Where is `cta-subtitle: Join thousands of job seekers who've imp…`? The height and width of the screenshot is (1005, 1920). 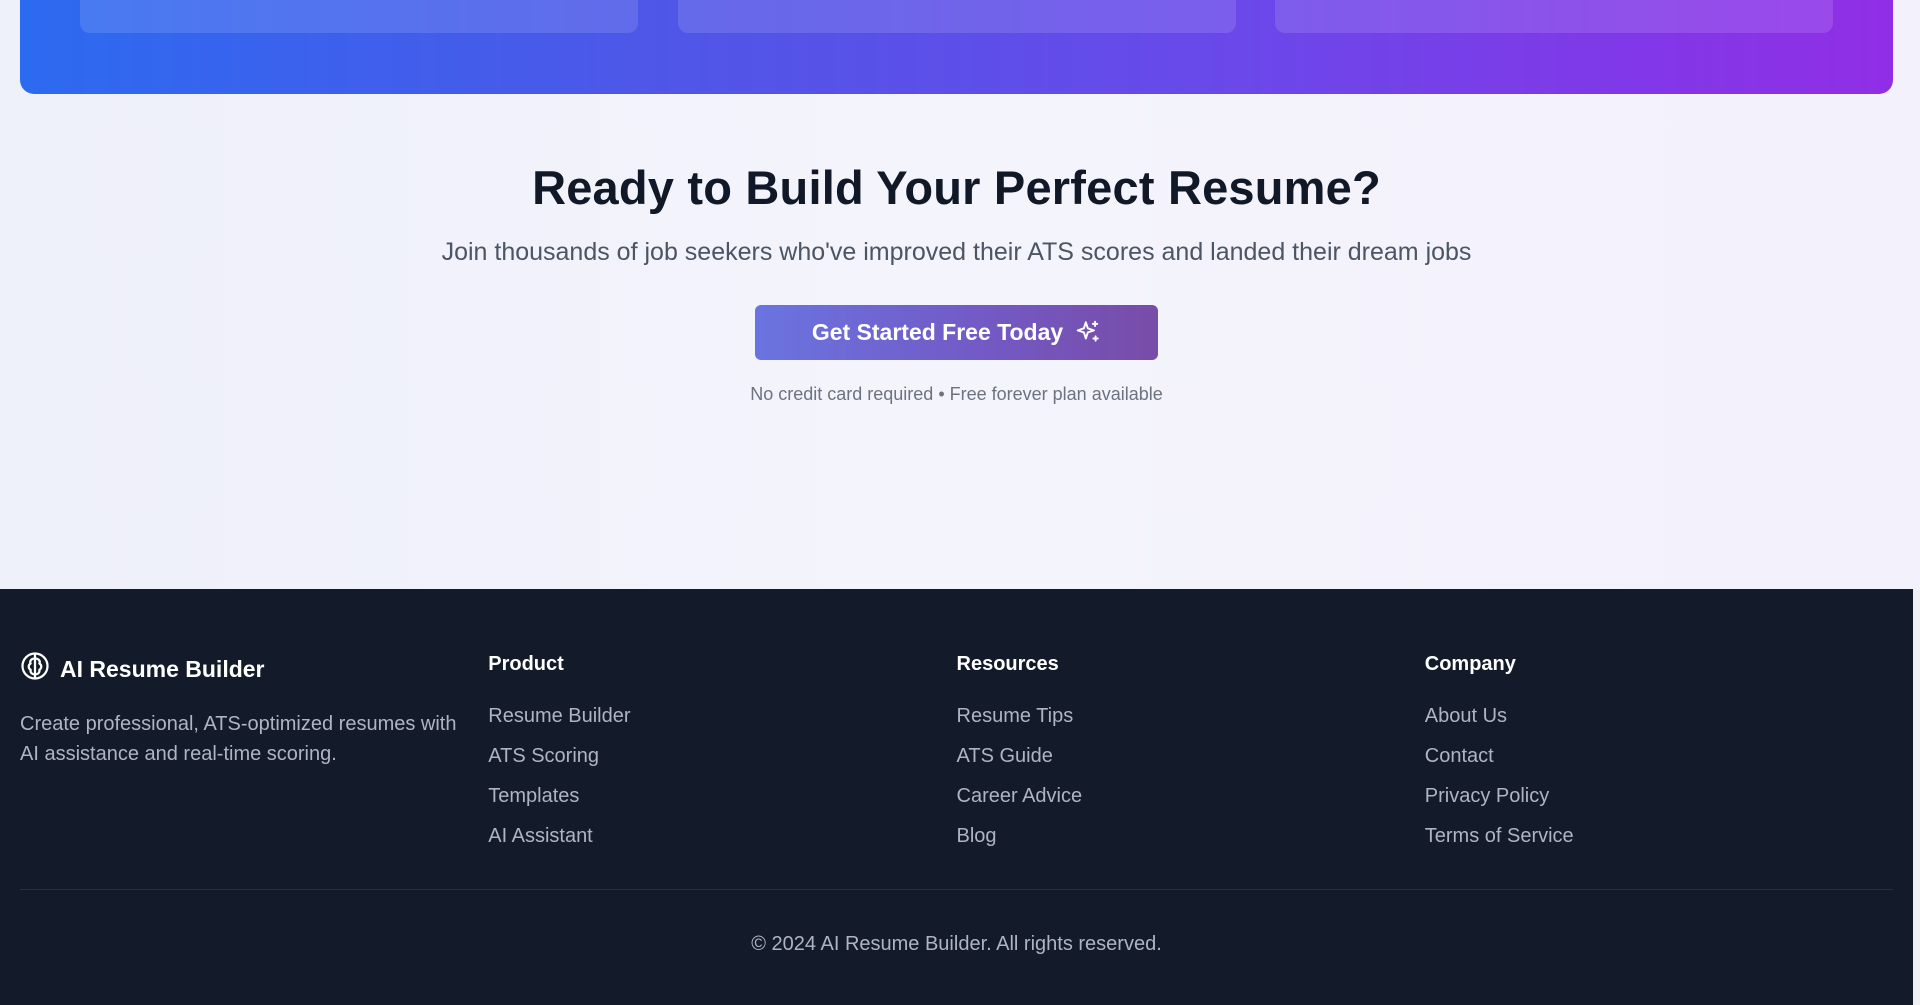
cta-subtitle: Join thousands of job seekers who've imp… is located at coordinates (956, 252).